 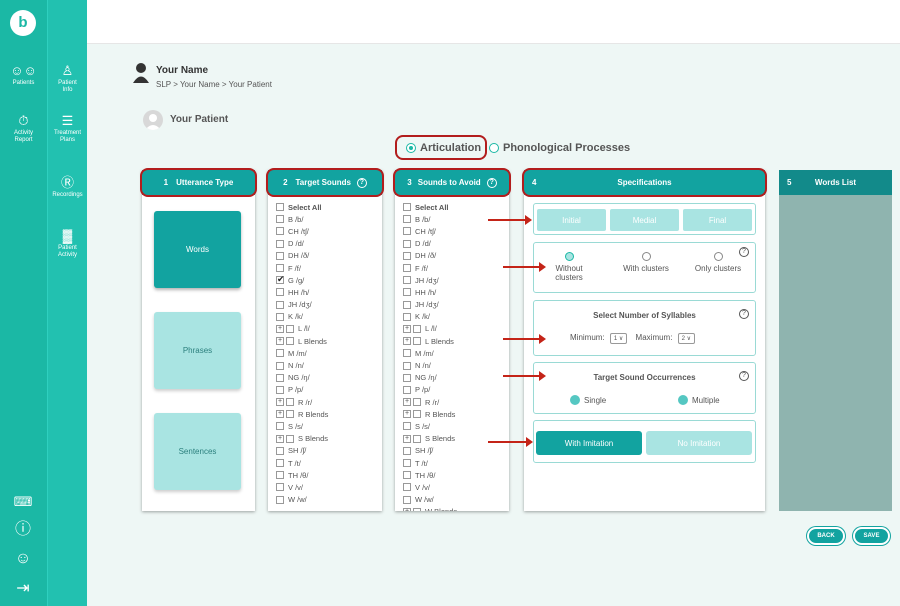 What do you see at coordinates (575, 400) in the screenshot?
I see `single-radio` at bounding box center [575, 400].